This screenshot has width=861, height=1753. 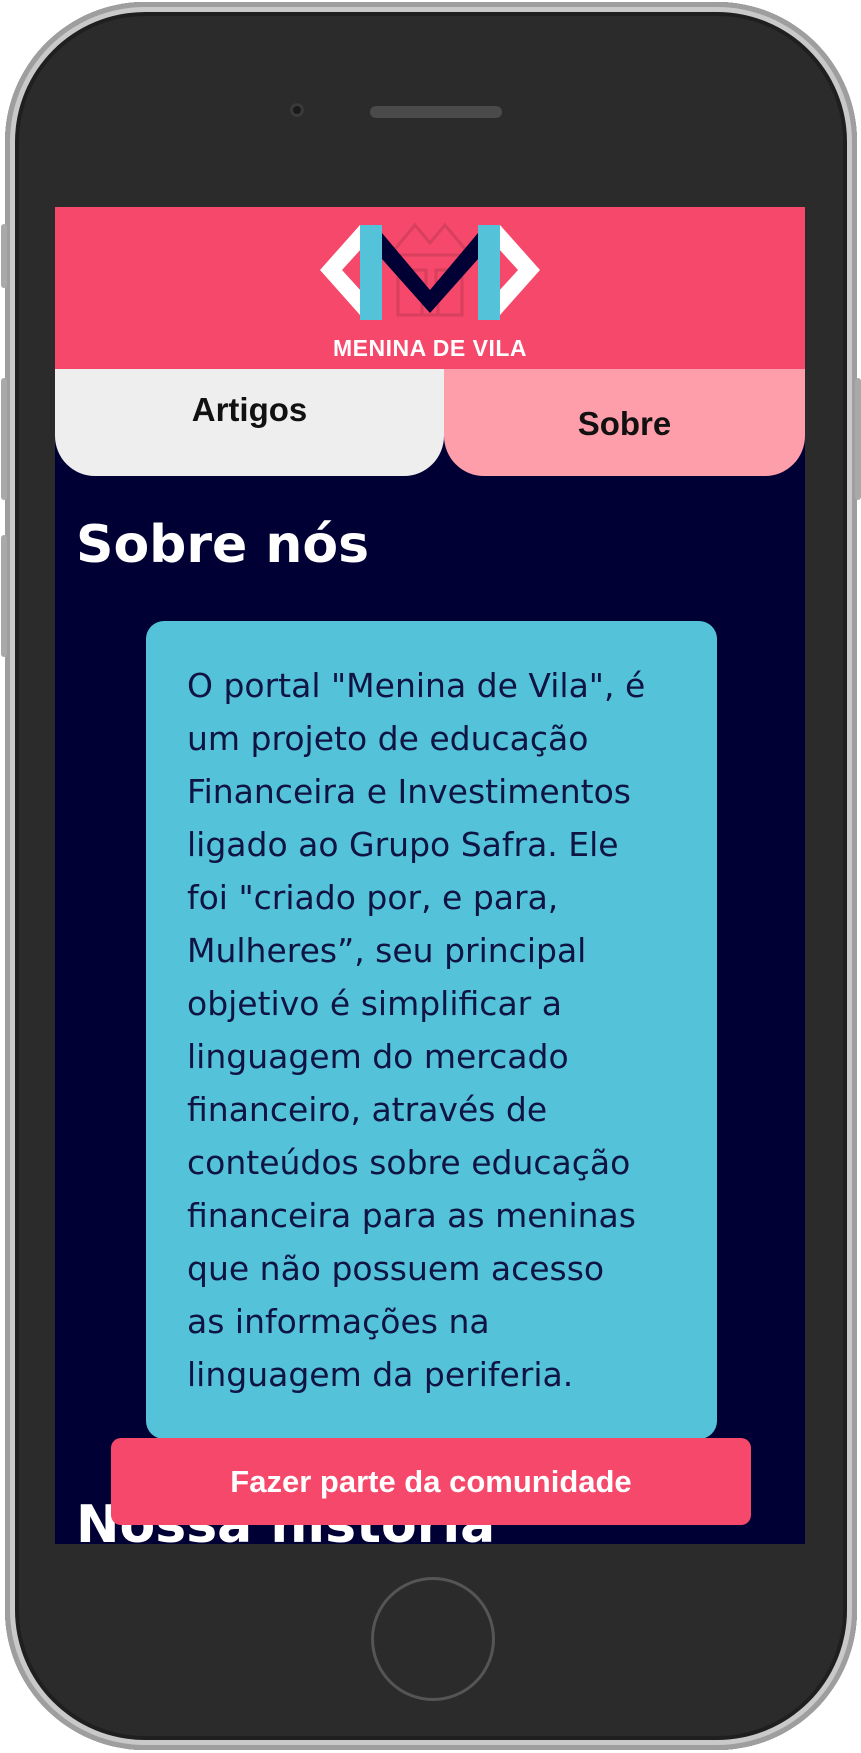 What do you see at coordinates (403, 844) in the screenshot?
I see `about-line: ligado ao Grupo Safra. Ele` at bounding box center [403, 844].